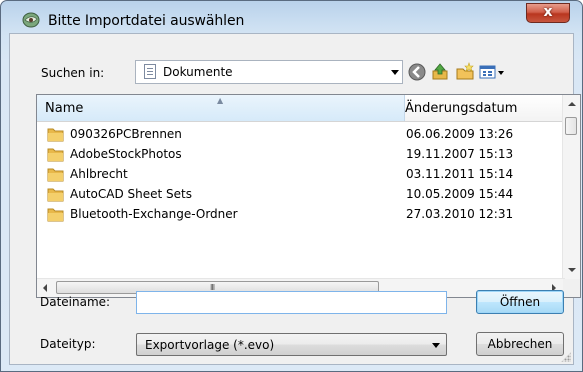 This screenshot has height=372, width=583. Describe the element at coordinates (220, 100) in the screenshot. I see `sort-ascending-icon: ▲` at that location.